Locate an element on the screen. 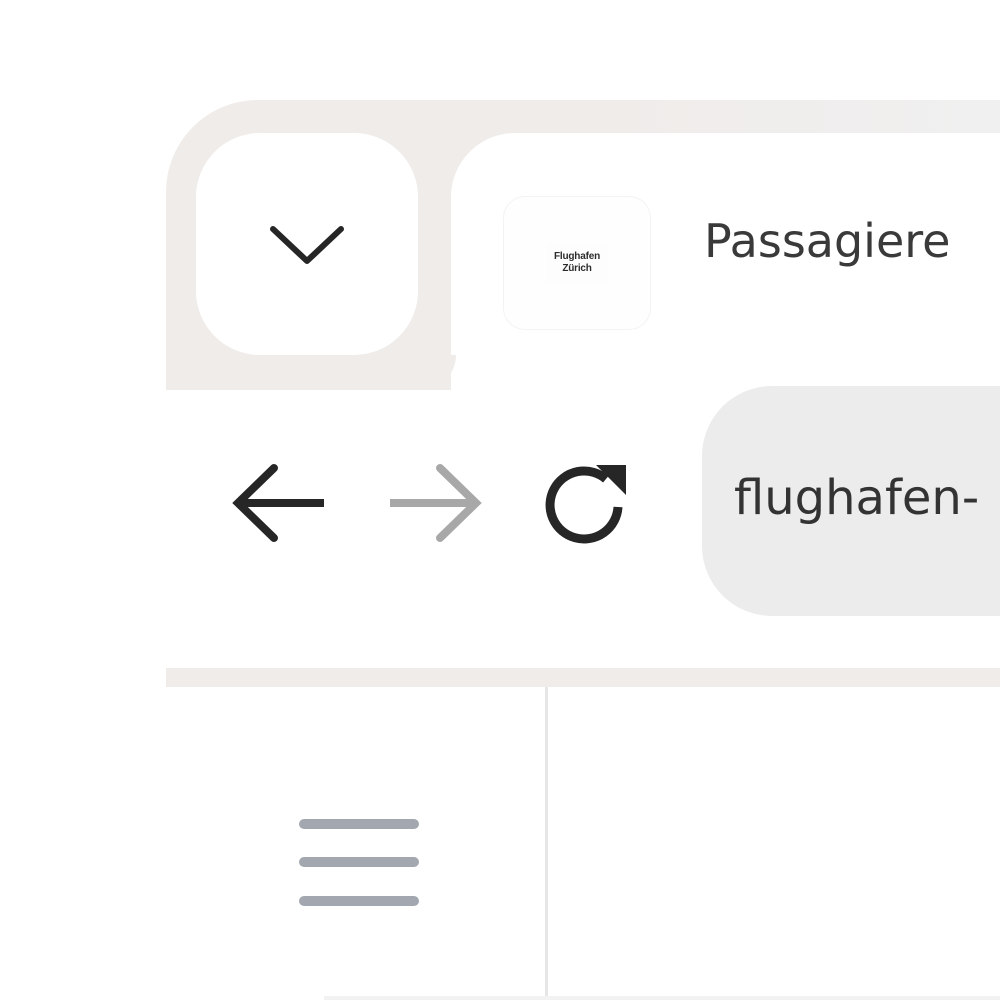 Image resolution: width=1000 pixels, height=1000 pixels. toolbar-divider is located at coordinates (583, 677).